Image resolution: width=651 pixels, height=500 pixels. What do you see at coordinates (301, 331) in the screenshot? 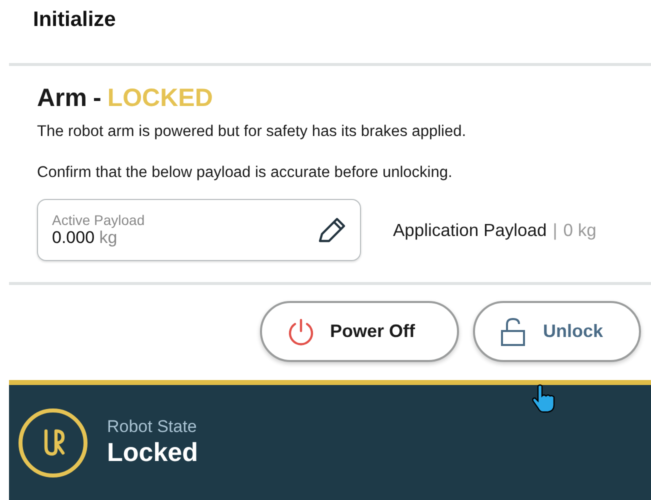
I see `power-icon` at bounding box center [301, 331].